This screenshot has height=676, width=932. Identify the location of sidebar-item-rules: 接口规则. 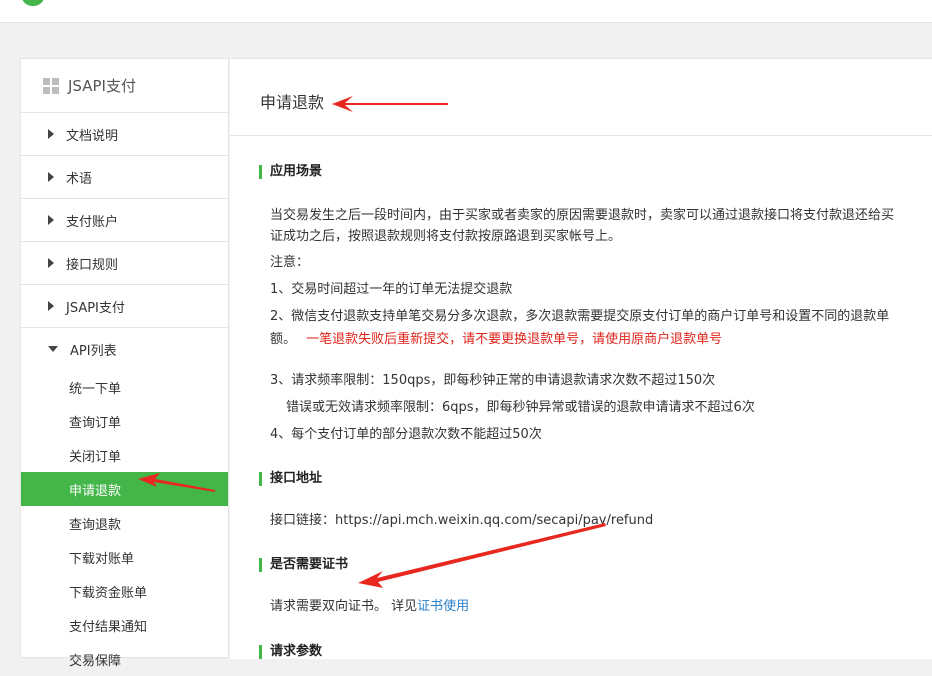
(124, 263).